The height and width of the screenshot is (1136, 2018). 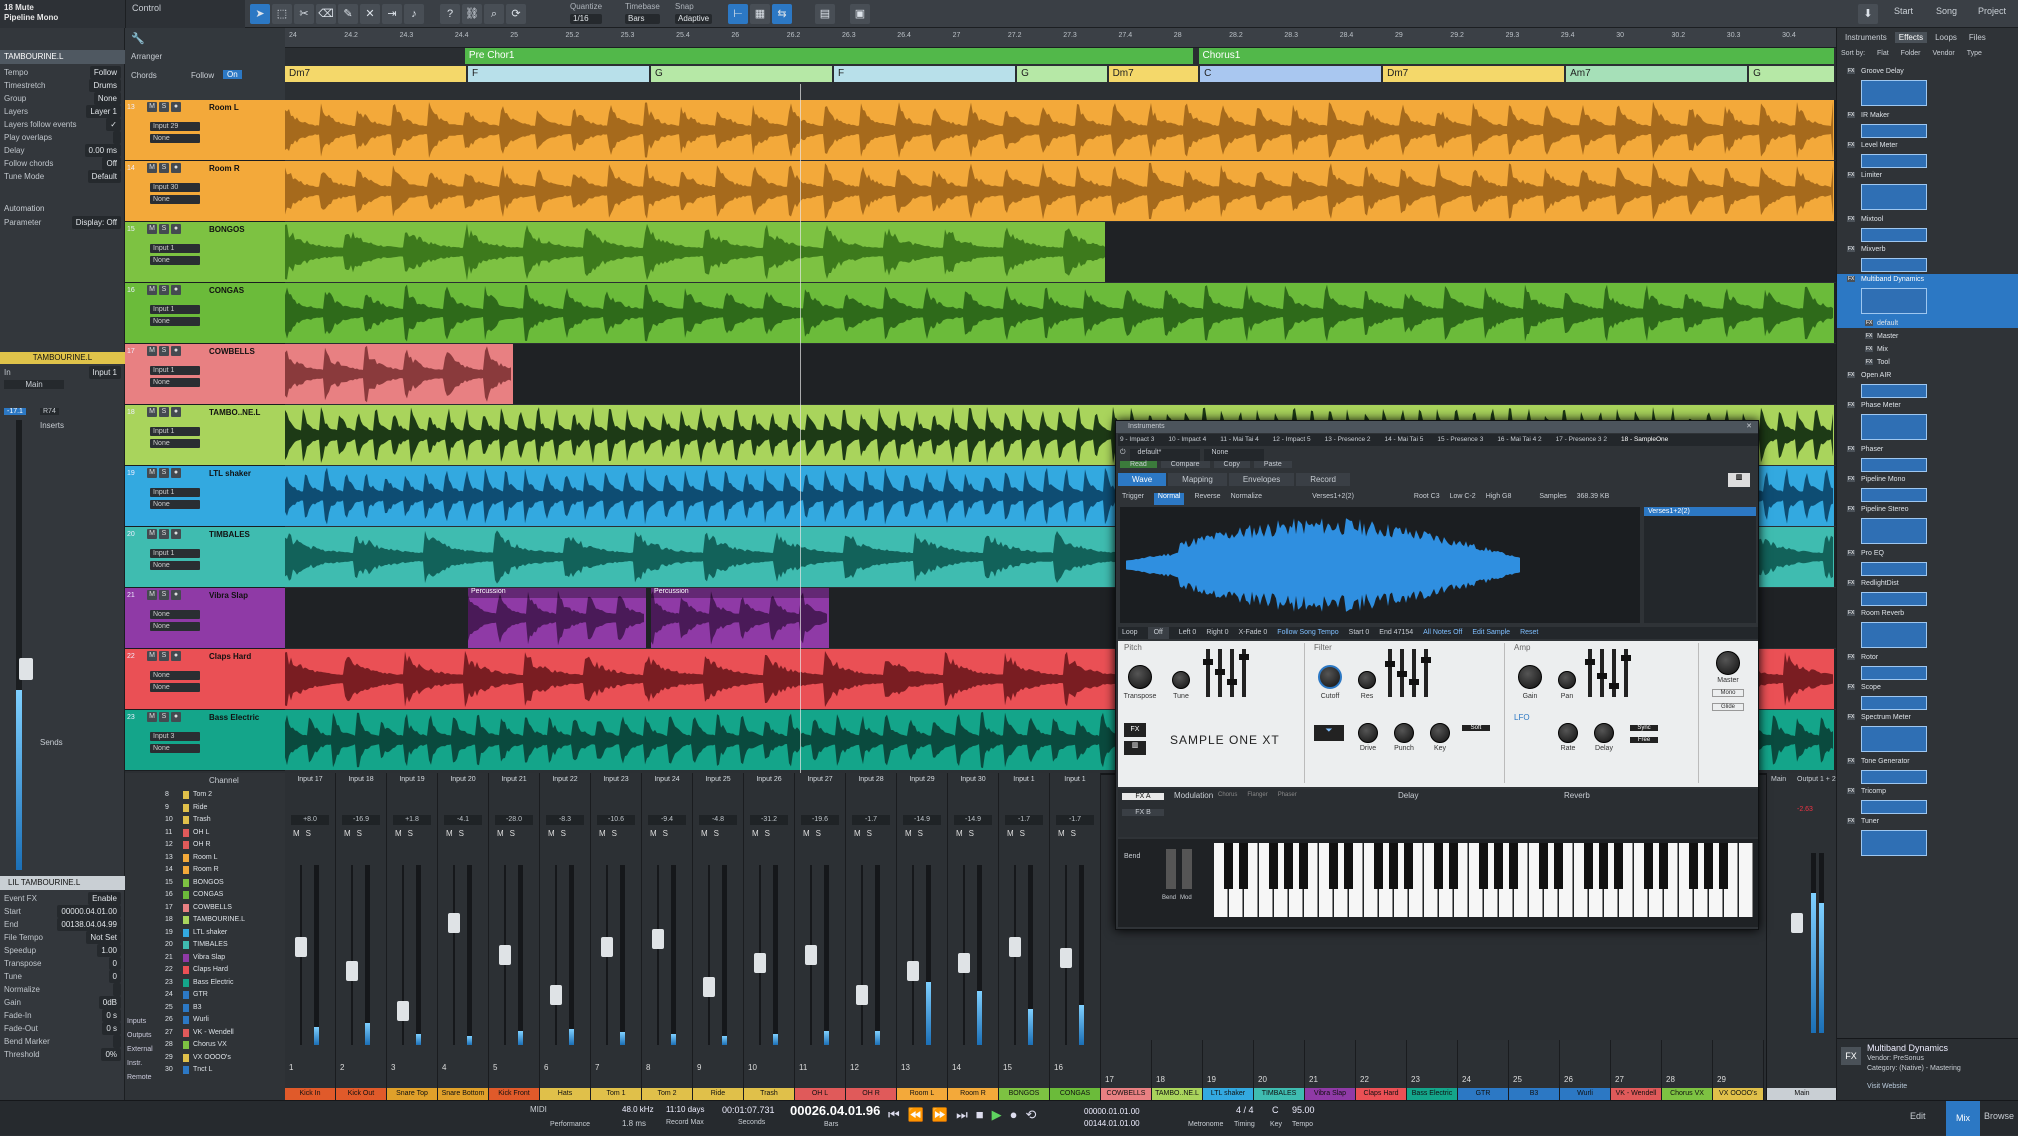 I want to click on browser-item: Tricomp, so click(x=1873, y=791).